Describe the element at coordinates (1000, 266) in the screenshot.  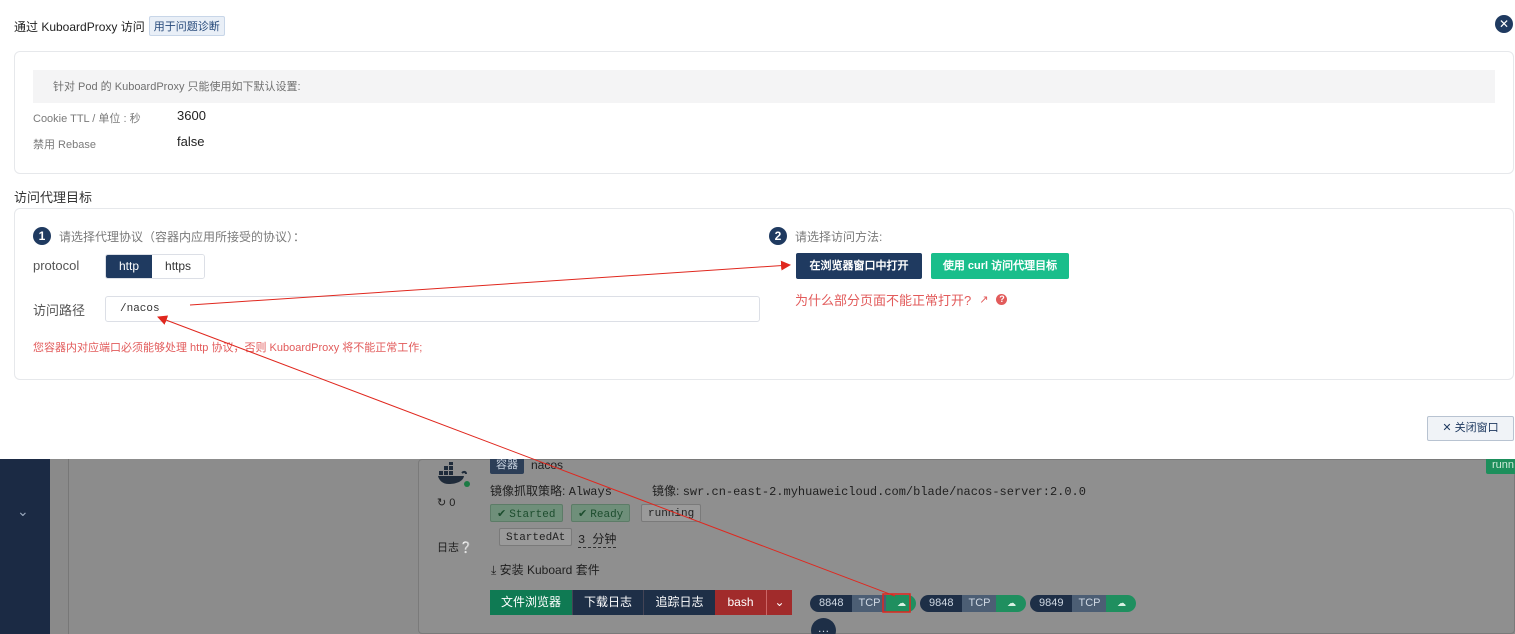
I see `curl-access-button: 使用 curl 访问代理目标` at that location.